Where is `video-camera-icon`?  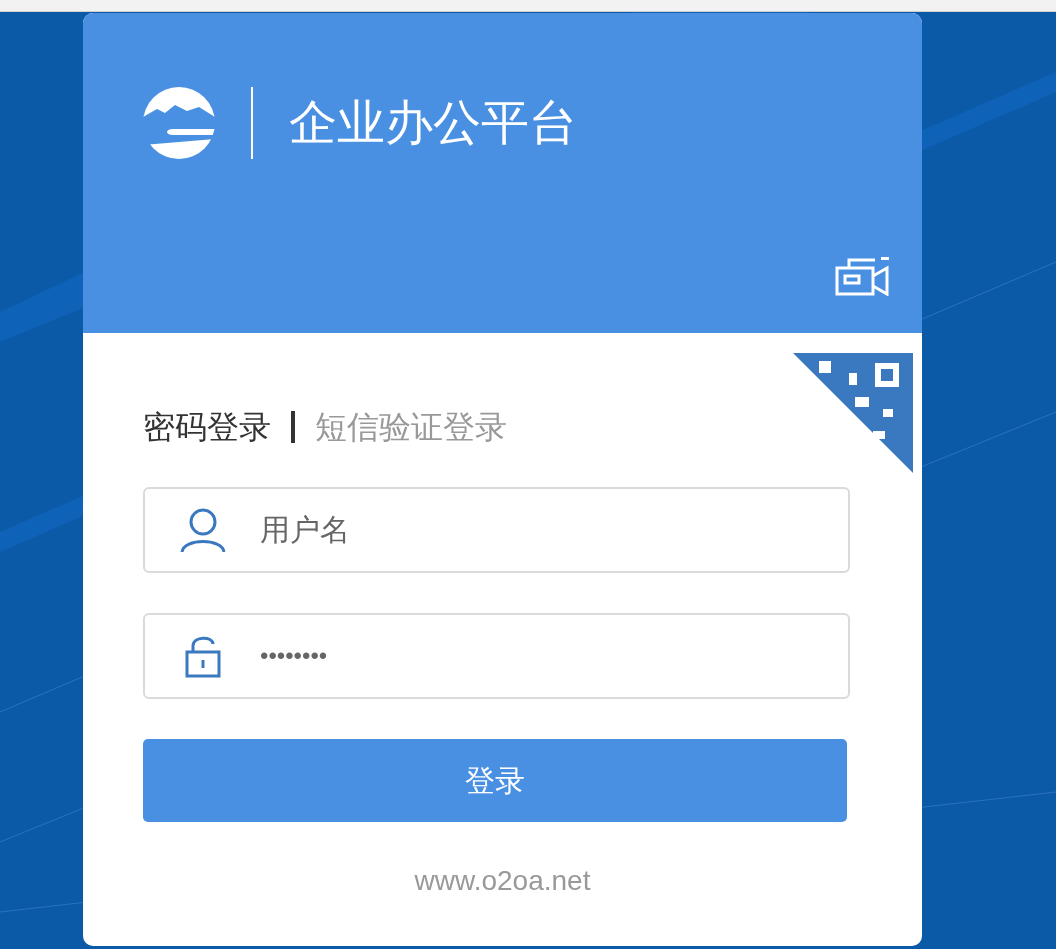 video-camera-icon is located at coordinates (863, 275).